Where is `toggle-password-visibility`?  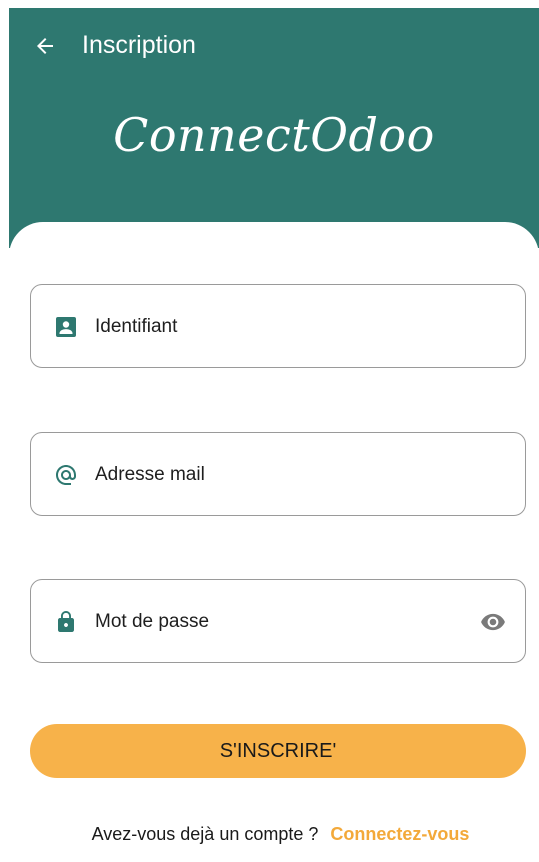 toggle-password-visibility is located at coordinates (493, 622).